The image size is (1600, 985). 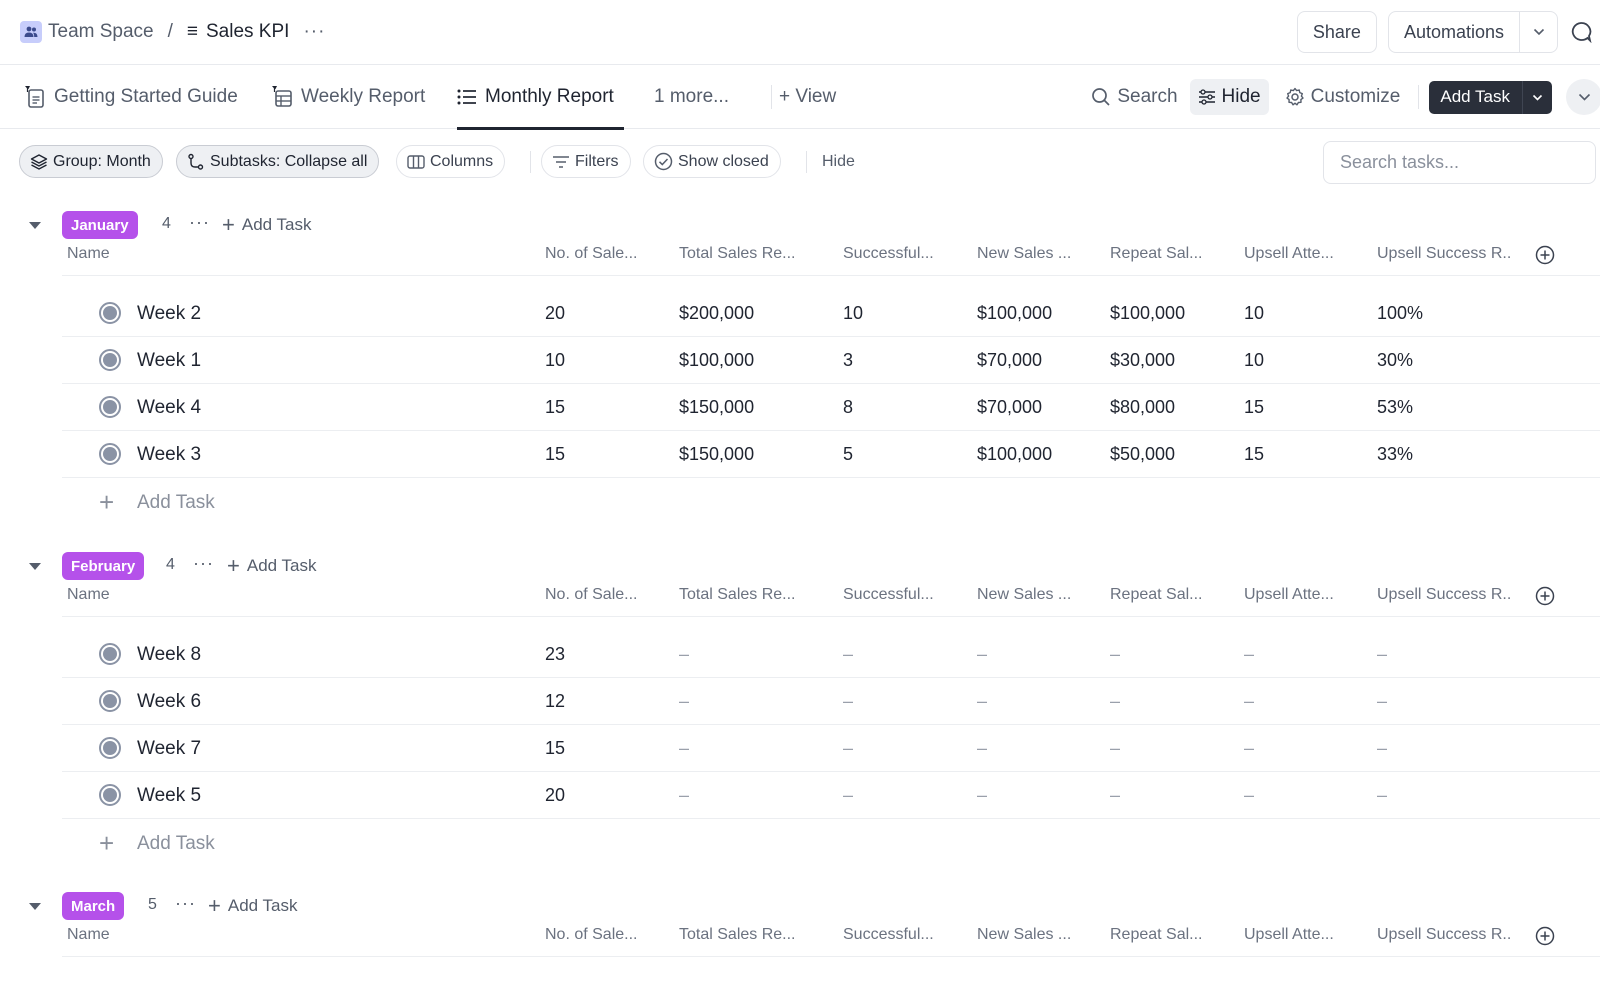 What do you see at coordinates (540, 97) in the screenshot?
I see `tab-monthly-report: Monthly Report` at bounding box center [540, 97].